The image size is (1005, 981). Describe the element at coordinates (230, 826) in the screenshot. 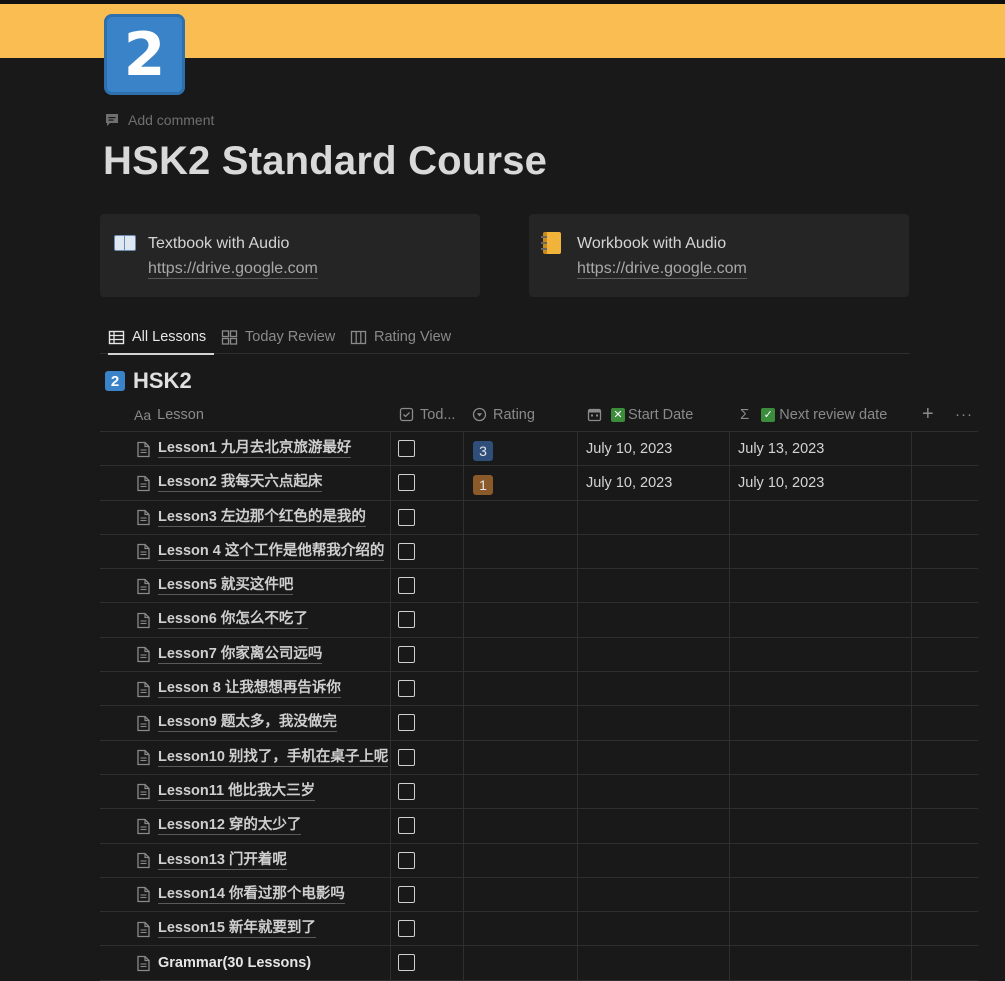

I see `lesson-title: Lesson12 穿的太少了` at that location.